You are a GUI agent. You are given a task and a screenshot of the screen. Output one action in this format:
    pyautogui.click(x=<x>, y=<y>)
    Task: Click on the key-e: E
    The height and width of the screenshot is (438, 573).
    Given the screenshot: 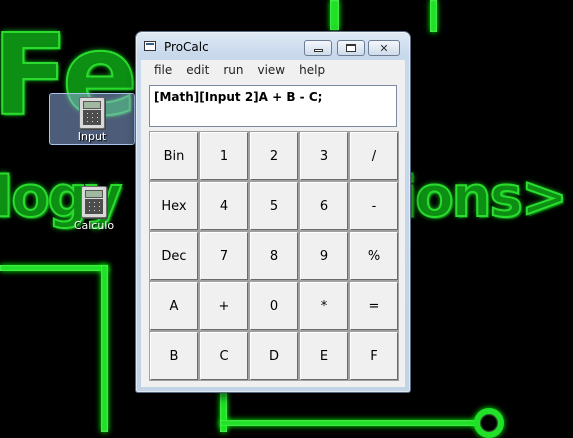 What is the action you would take?
    pyautogui.click(x=324, y=356)
    